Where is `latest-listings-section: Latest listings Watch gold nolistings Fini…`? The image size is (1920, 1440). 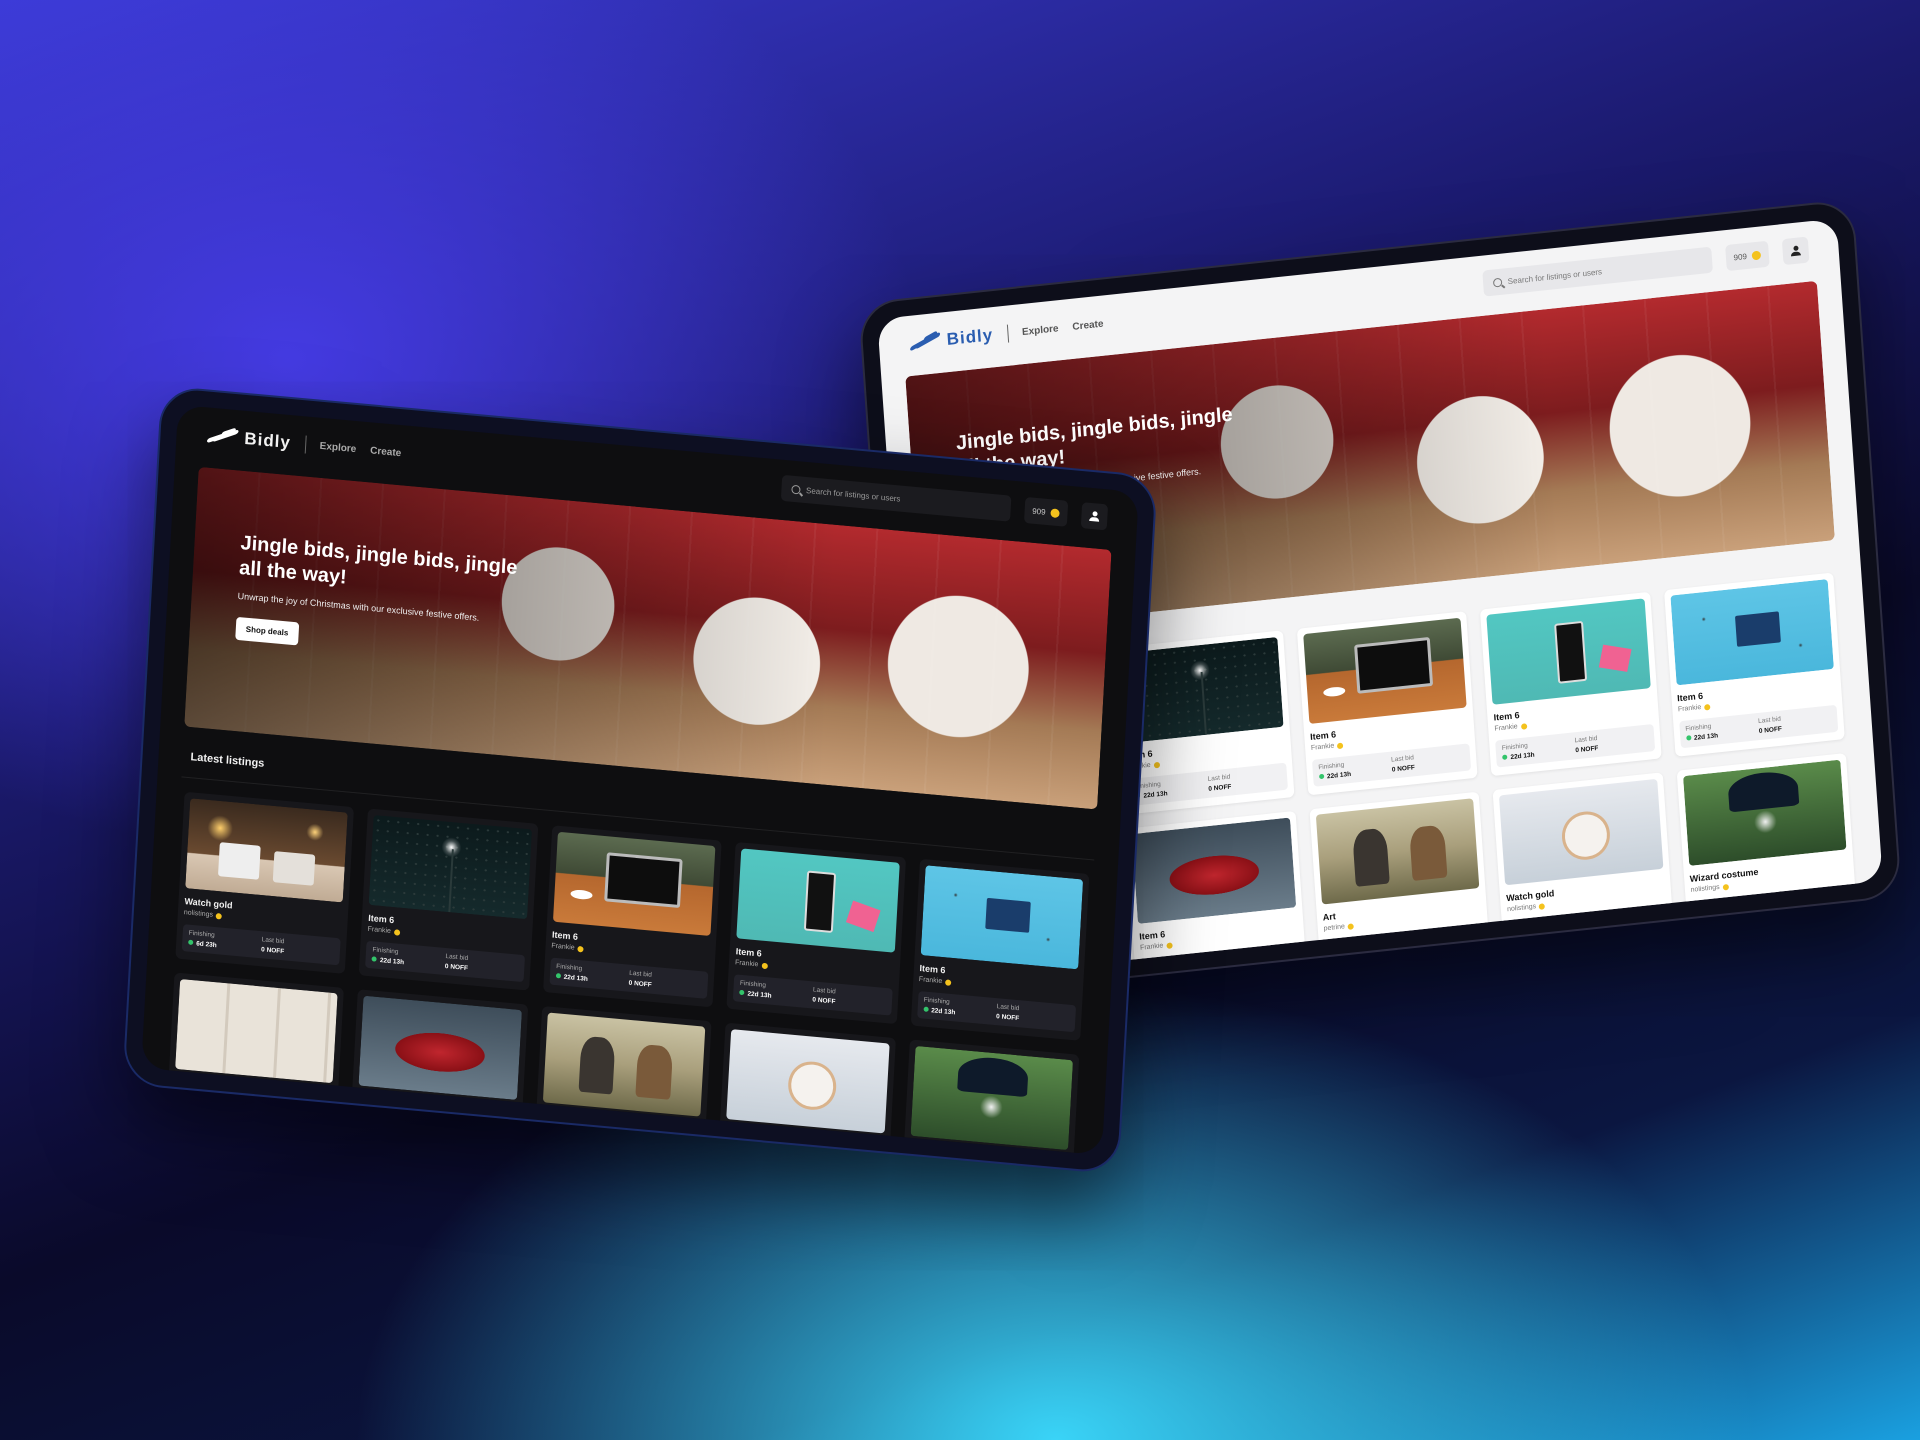 latest-listings-section: Latest listings Watch gold nolistings Fini… is located at coordinates (629, 950).